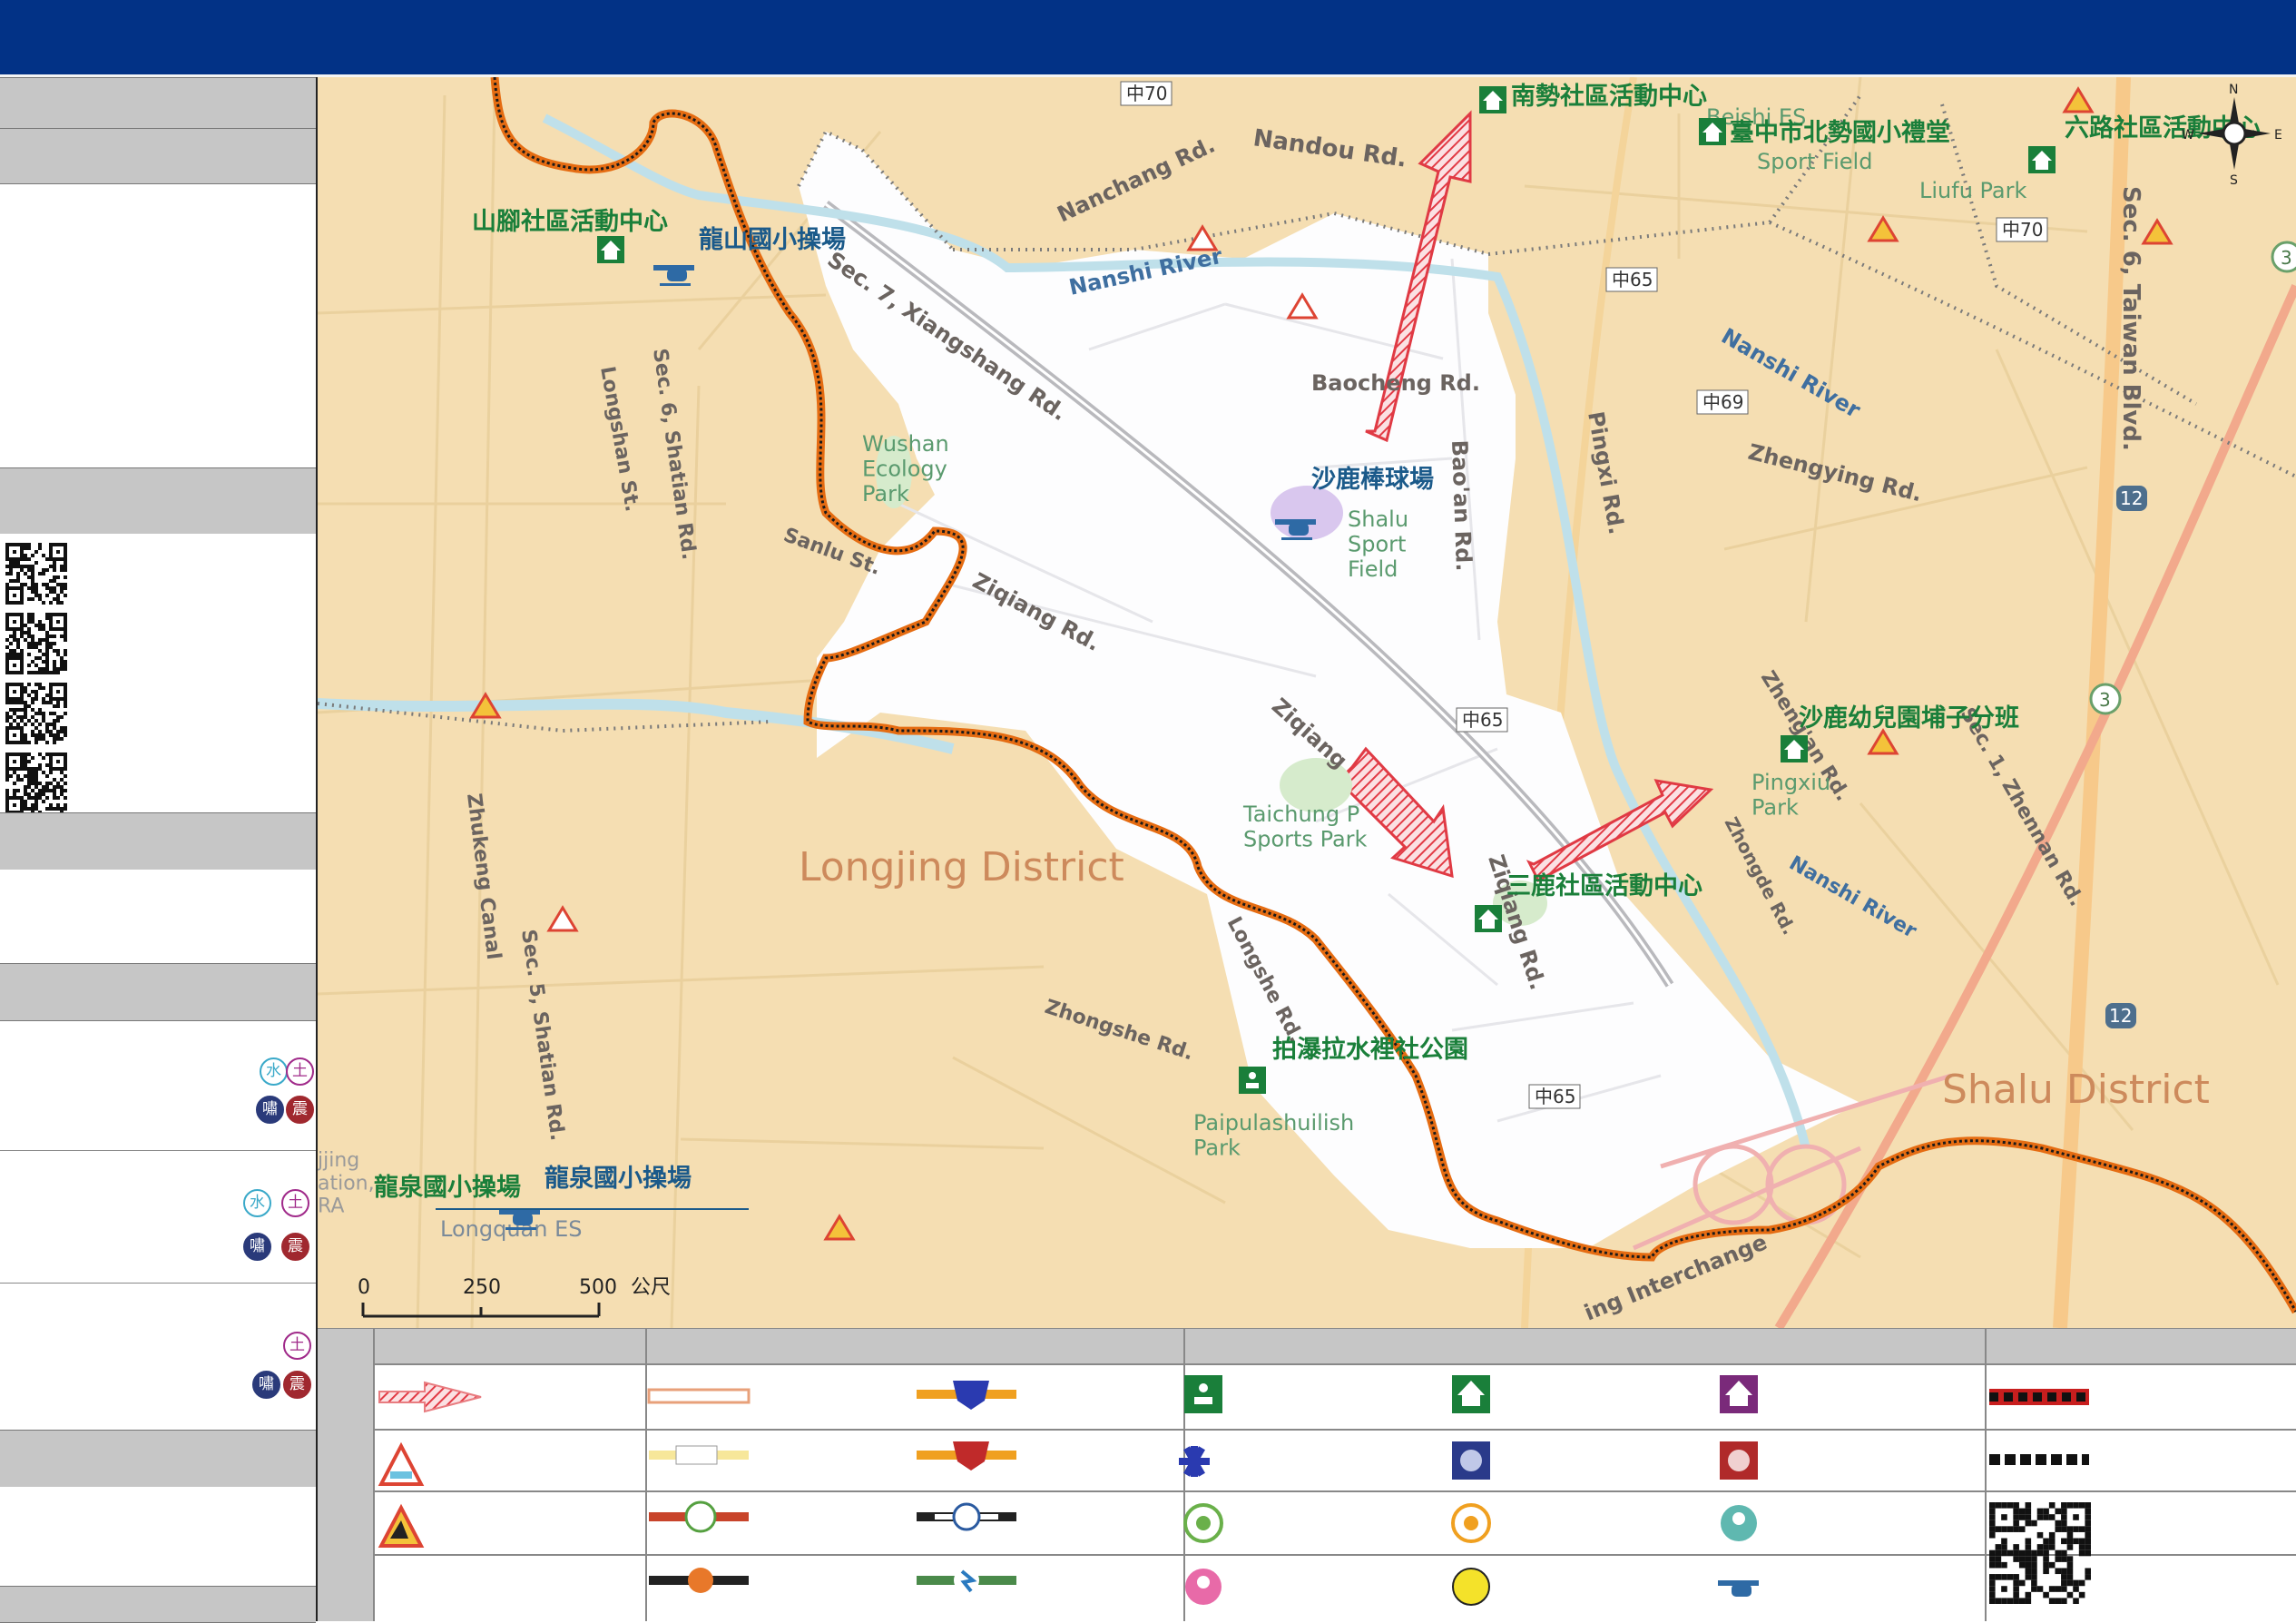 This screenshot has width=2296, height=1623. I want to click on road-label: Sec. 6, Taiwan Blvd., so click(2130, 318).